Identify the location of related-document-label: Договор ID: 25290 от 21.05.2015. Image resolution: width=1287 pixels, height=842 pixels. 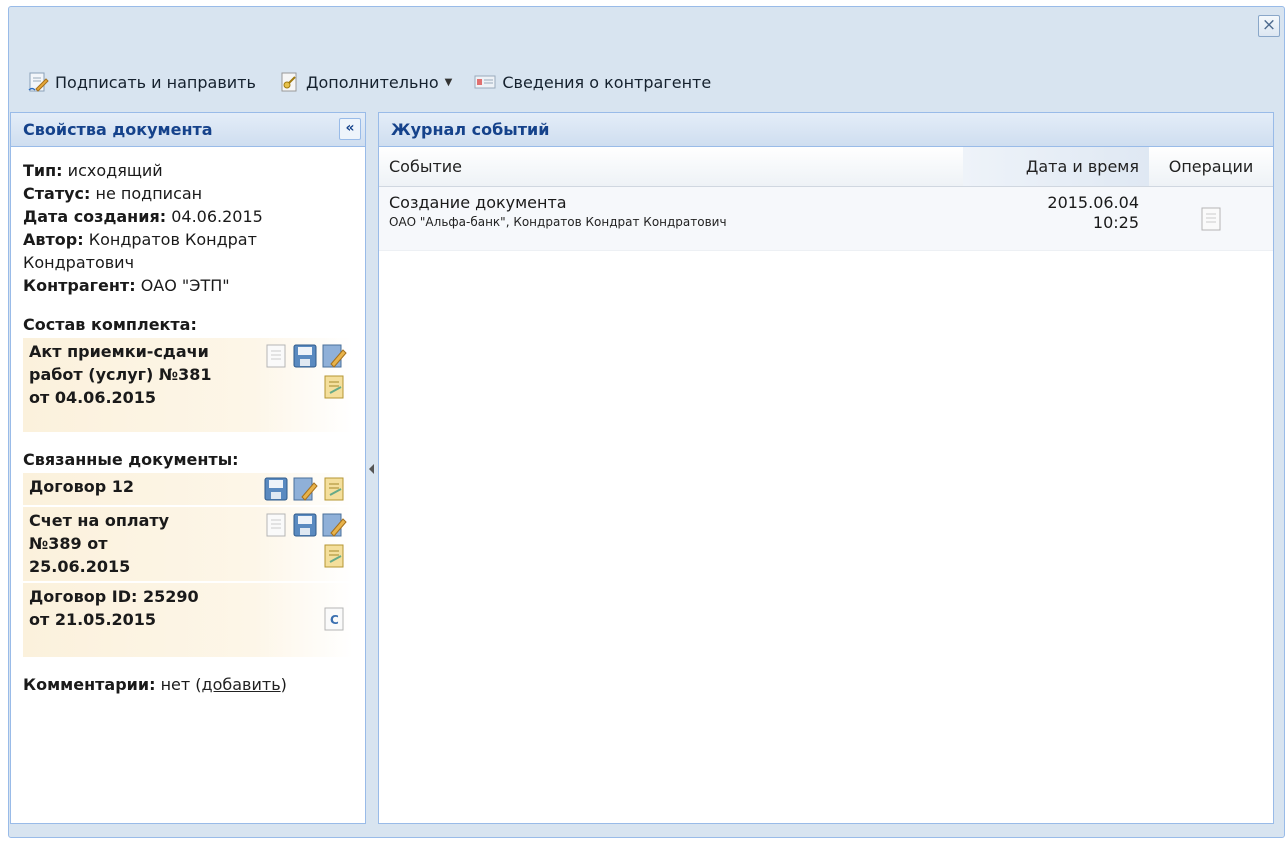
(114, 608).